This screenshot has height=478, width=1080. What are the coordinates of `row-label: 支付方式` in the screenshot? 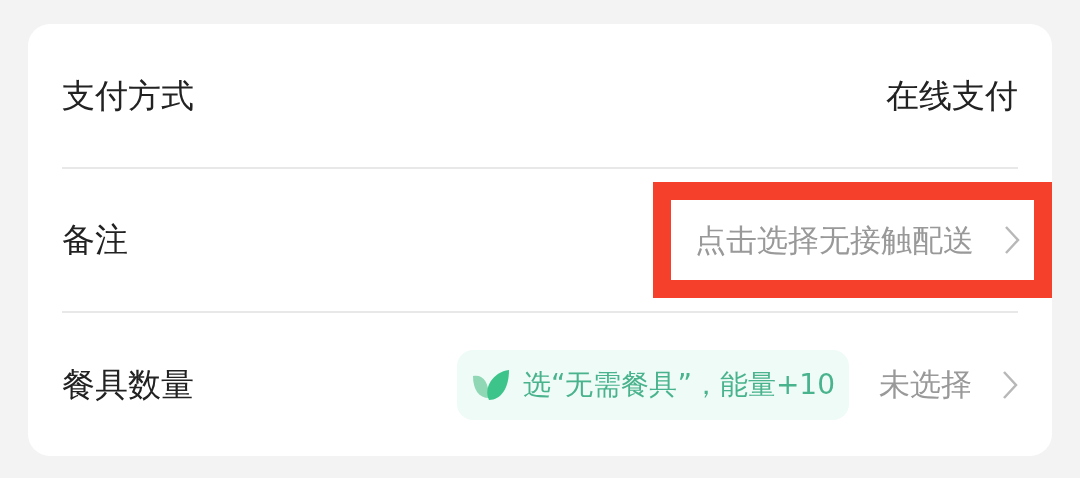 It's located at (128, 95).